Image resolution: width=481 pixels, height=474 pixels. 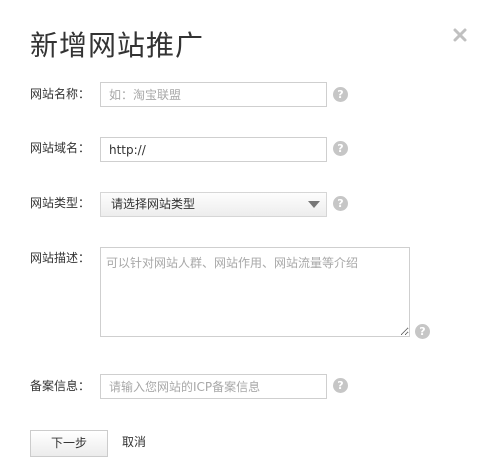 What do you see at coordinates (153, 204) in the screenshot?
I see `site-type-selected: 请选择网站类型` at bounding box center [153, 204].